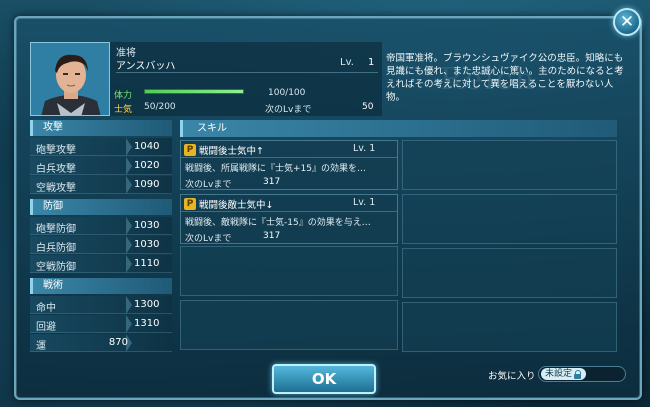 This screenshot has height=407, width=650. What do you see at coordinates (101, 305) in the screenshot?
I see `stat-row: 命中 1300` at bounding box center [101, 305].